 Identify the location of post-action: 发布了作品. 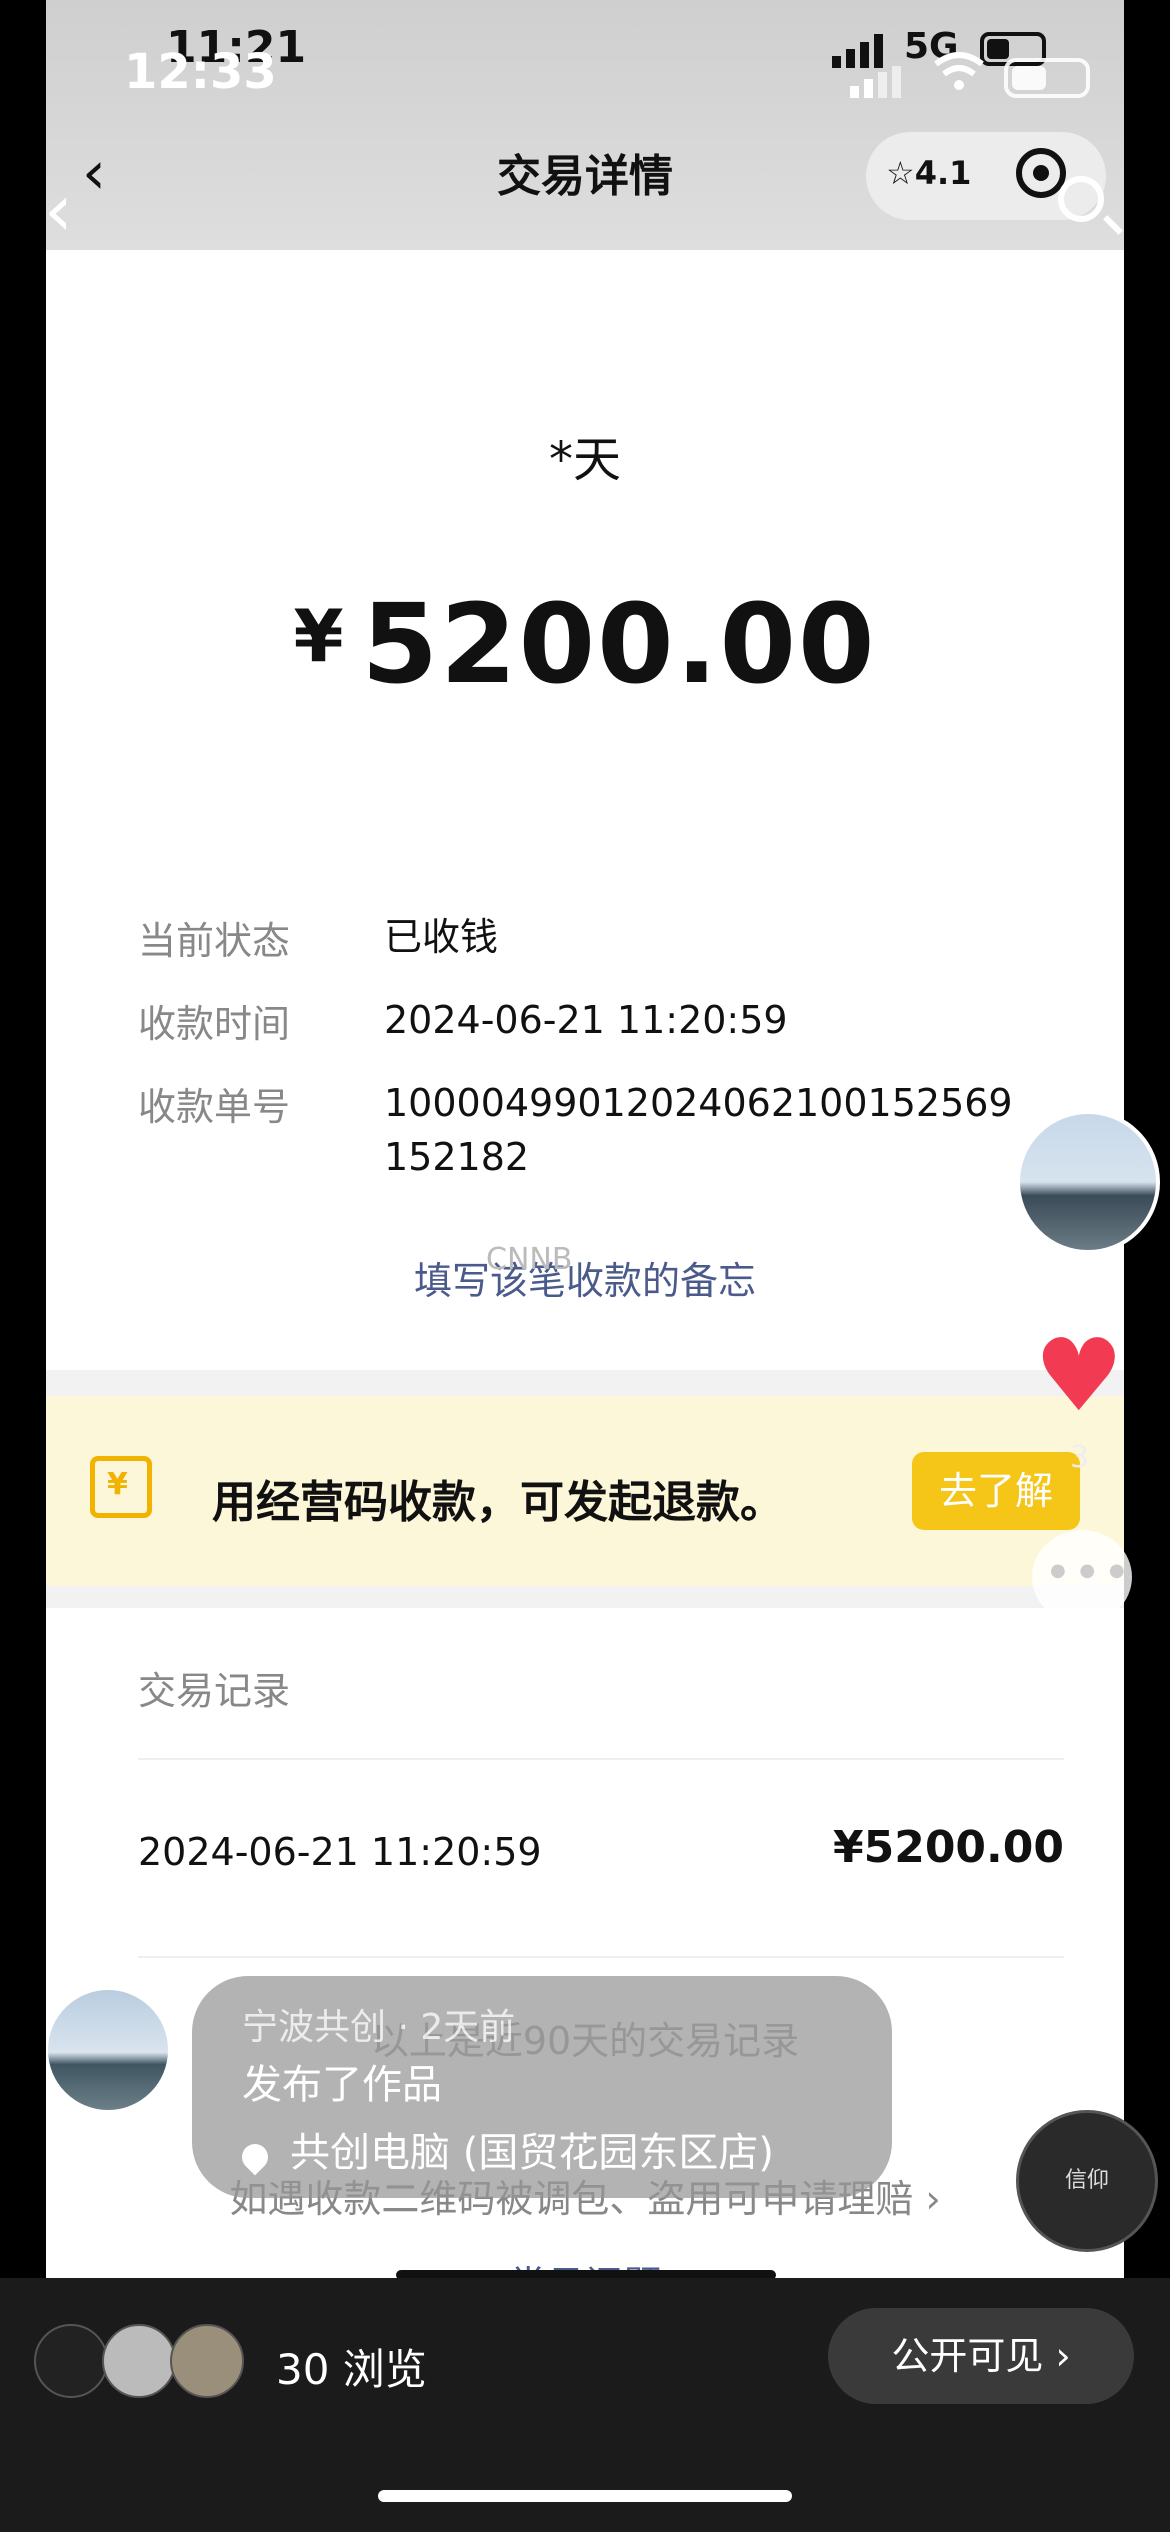
(342, 2085).